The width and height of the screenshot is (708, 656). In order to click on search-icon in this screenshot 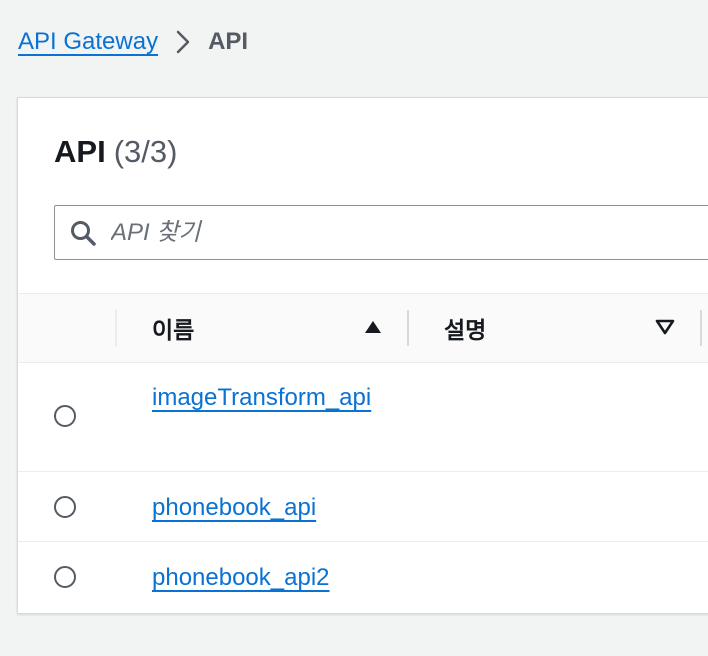, I will do `click(83, 233)`.